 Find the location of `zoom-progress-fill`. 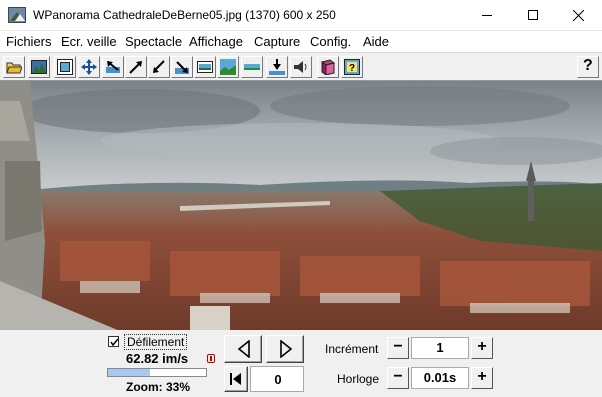

zoom-progress-fill is located at coordinates (129, 372).